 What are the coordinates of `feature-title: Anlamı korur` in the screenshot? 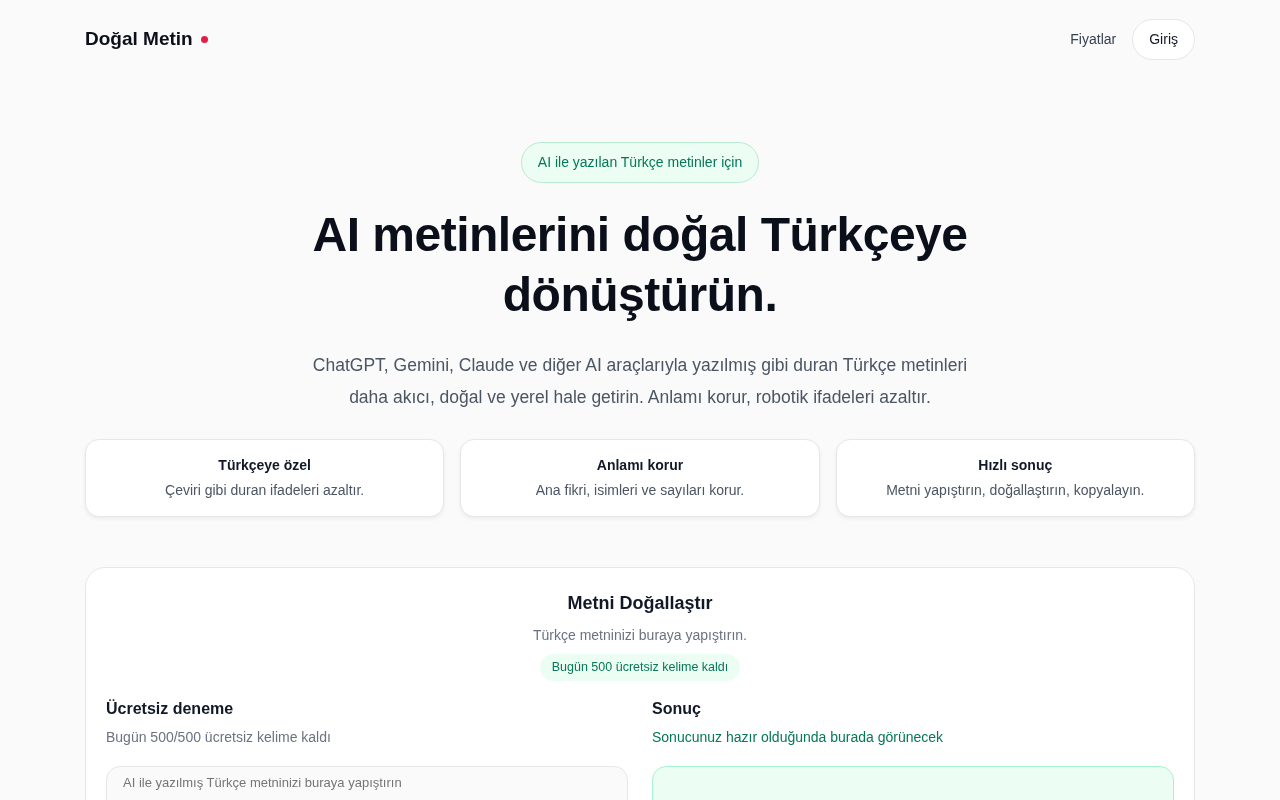 It's located at (640, 465).